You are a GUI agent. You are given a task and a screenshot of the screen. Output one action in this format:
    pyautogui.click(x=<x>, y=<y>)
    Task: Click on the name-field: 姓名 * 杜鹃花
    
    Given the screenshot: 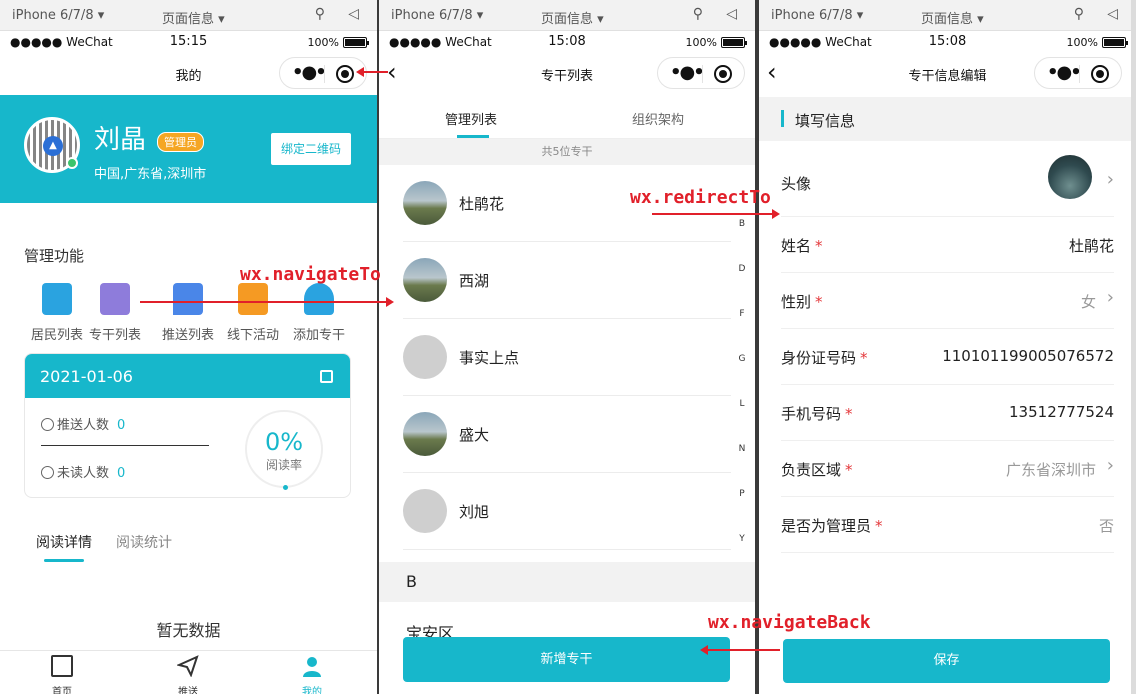 What is the action you would take?
    pyautogui.click(x=947, y=245)
    